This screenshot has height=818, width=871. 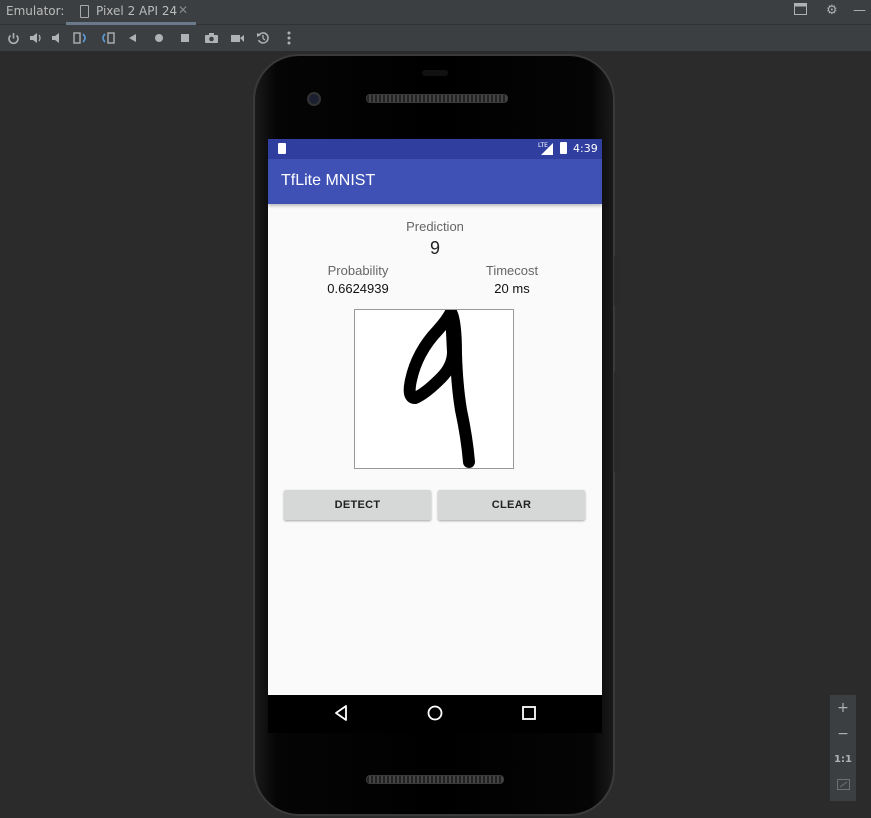 I want to click on device-tab: Pixel 2 API 24 ✕, so click(x=131, y=12).